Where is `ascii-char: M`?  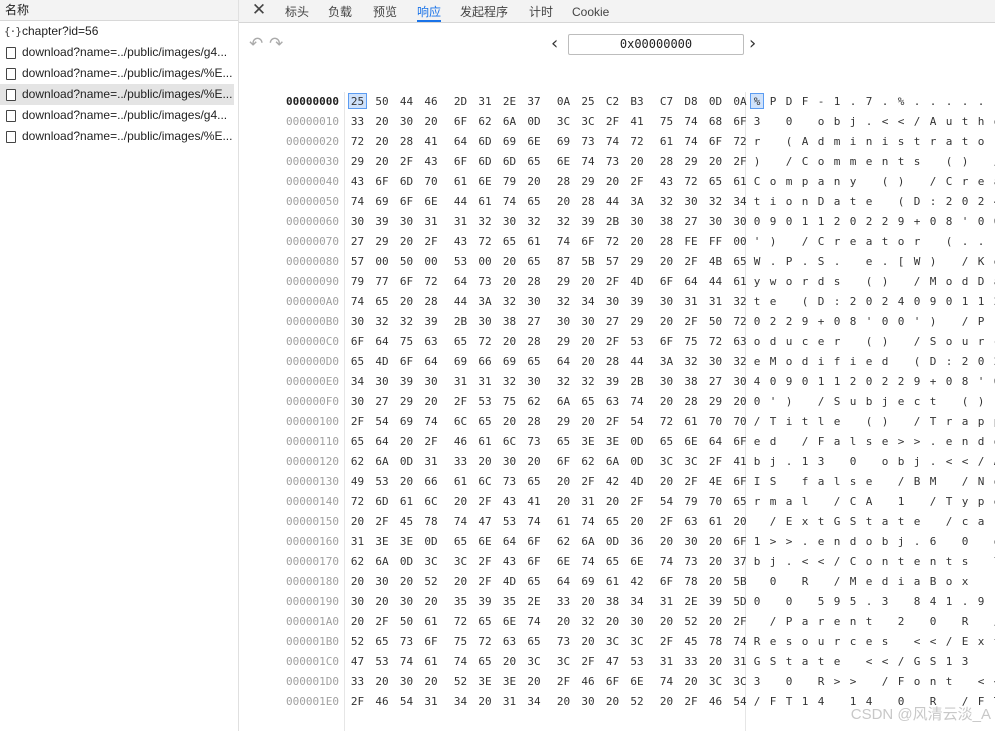 ascii-char: M is located at coordinates (853, 582).